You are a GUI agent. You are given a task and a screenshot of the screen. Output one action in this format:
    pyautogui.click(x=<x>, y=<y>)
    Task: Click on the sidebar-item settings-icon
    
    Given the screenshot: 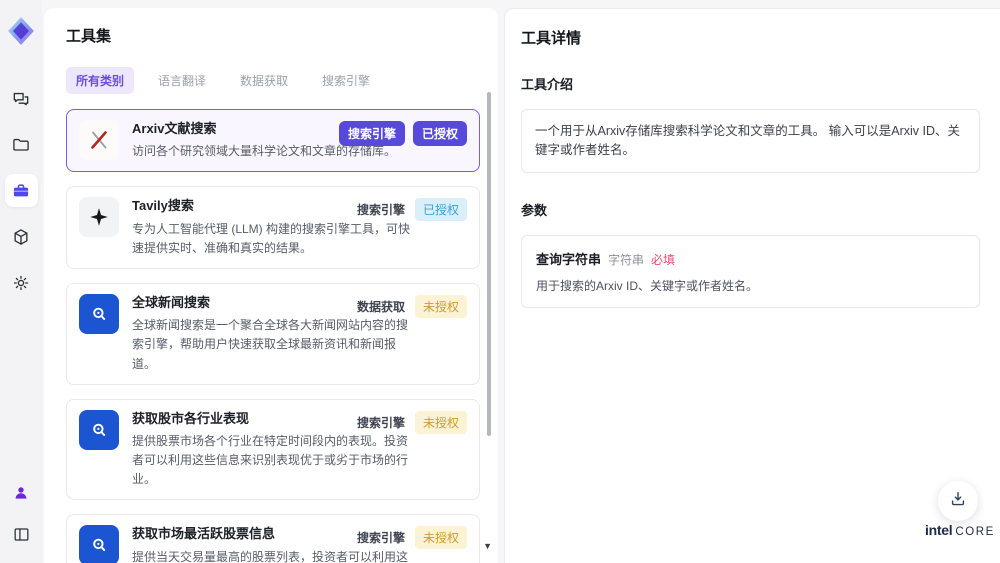 What is the action you would take?
    pyautogui.click(x=21, y=282)
    